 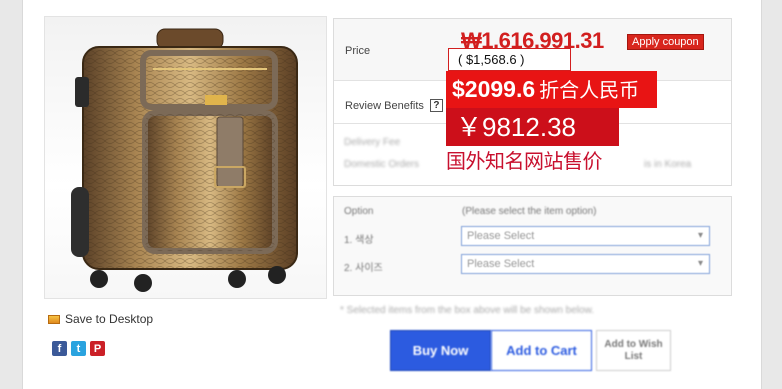 I want to click on desktop-icon, so click(x=54, y=319).